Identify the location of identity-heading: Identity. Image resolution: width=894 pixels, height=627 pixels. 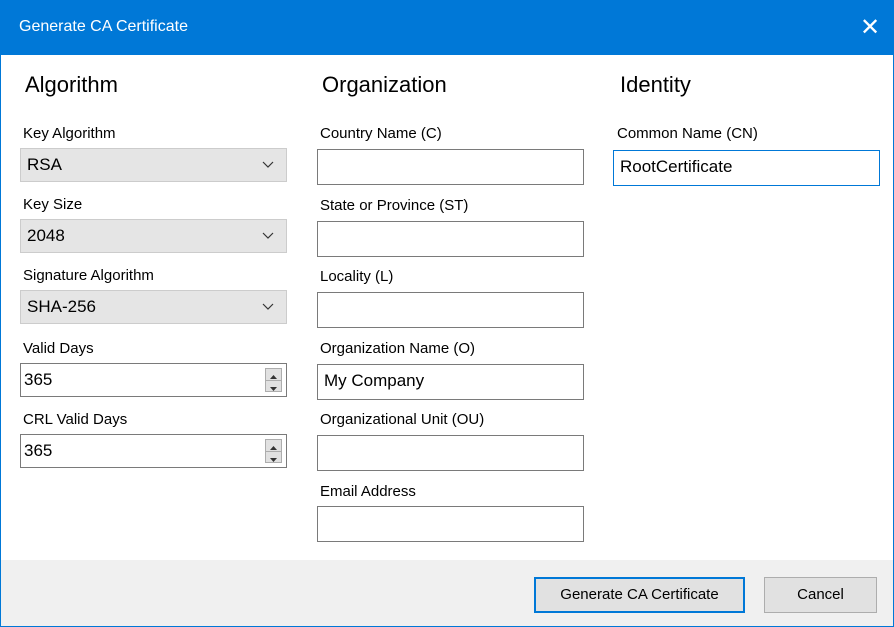
(655, 84).